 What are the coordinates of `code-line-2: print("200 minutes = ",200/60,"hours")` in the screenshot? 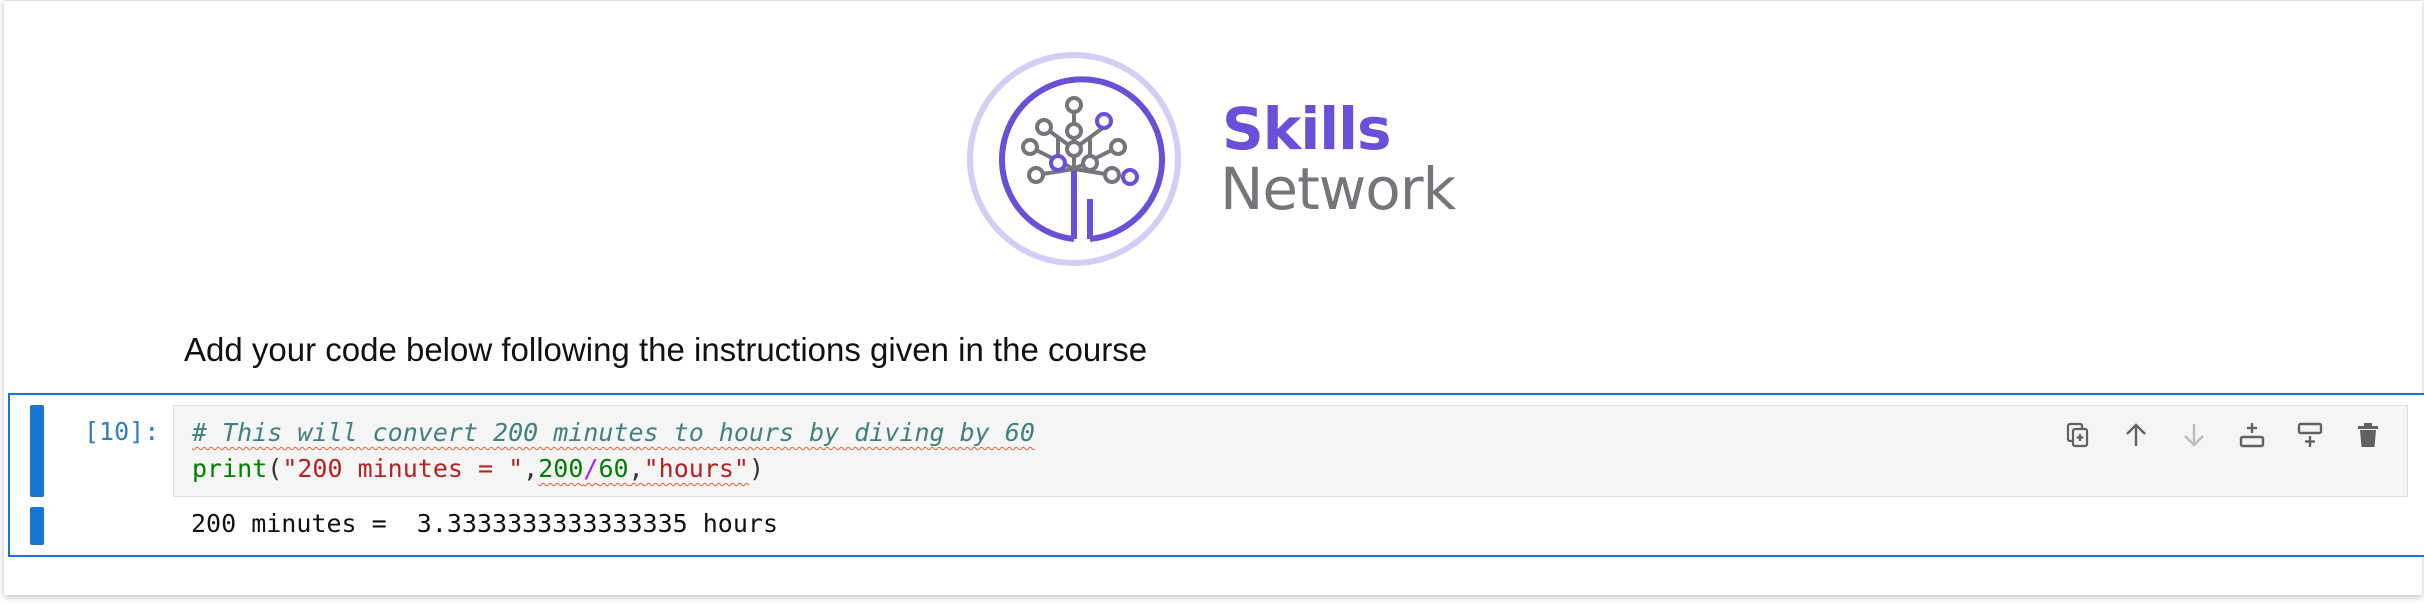 It's located at (478, 468).